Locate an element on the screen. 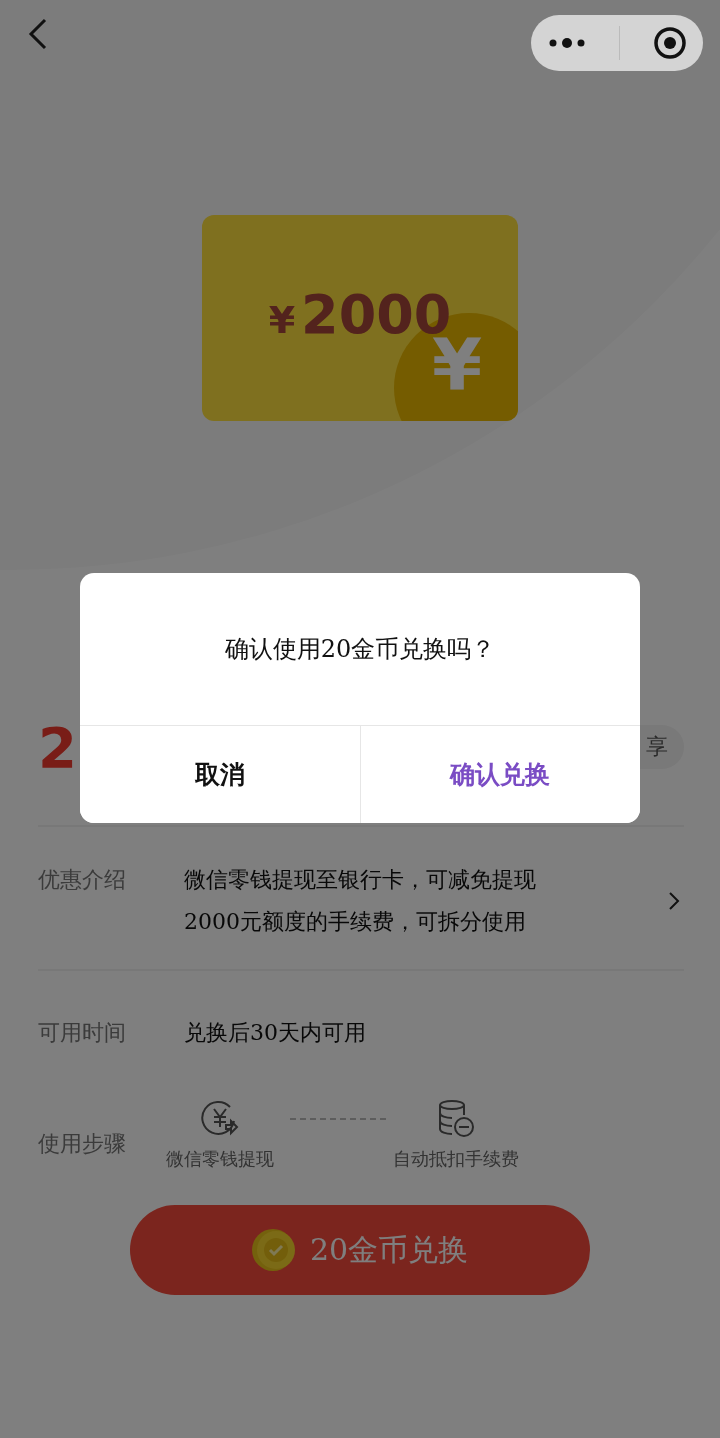  detail-text: 2000元额度的手续费，可拆分使用 is located at coordinates (355, 922).